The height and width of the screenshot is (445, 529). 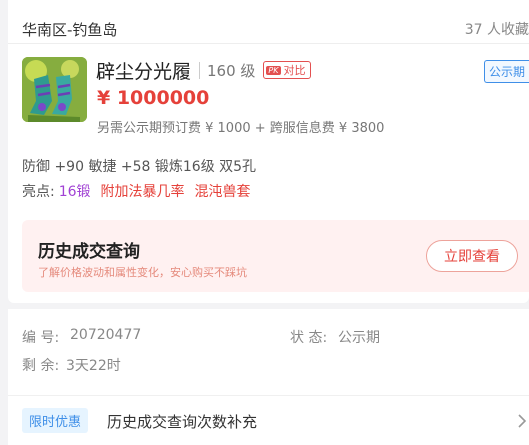 What do you see at coordinates (268, 22) in the screenshot?
I see `card-header: 华南区-钓鱼岛 37 人收藏` at bounding box center [268, 22].